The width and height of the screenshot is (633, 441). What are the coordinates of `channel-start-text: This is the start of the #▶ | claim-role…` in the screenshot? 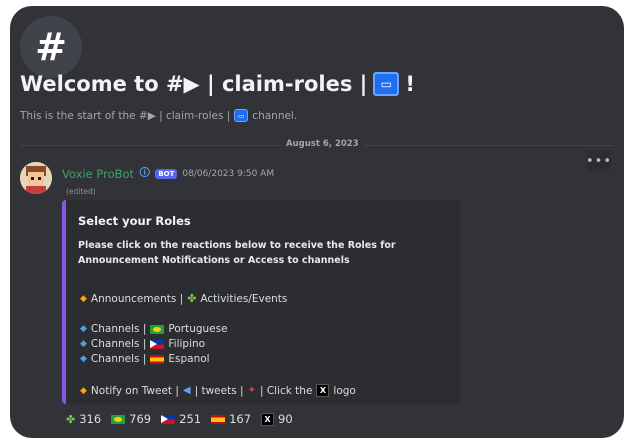 It's located at (159, 115).